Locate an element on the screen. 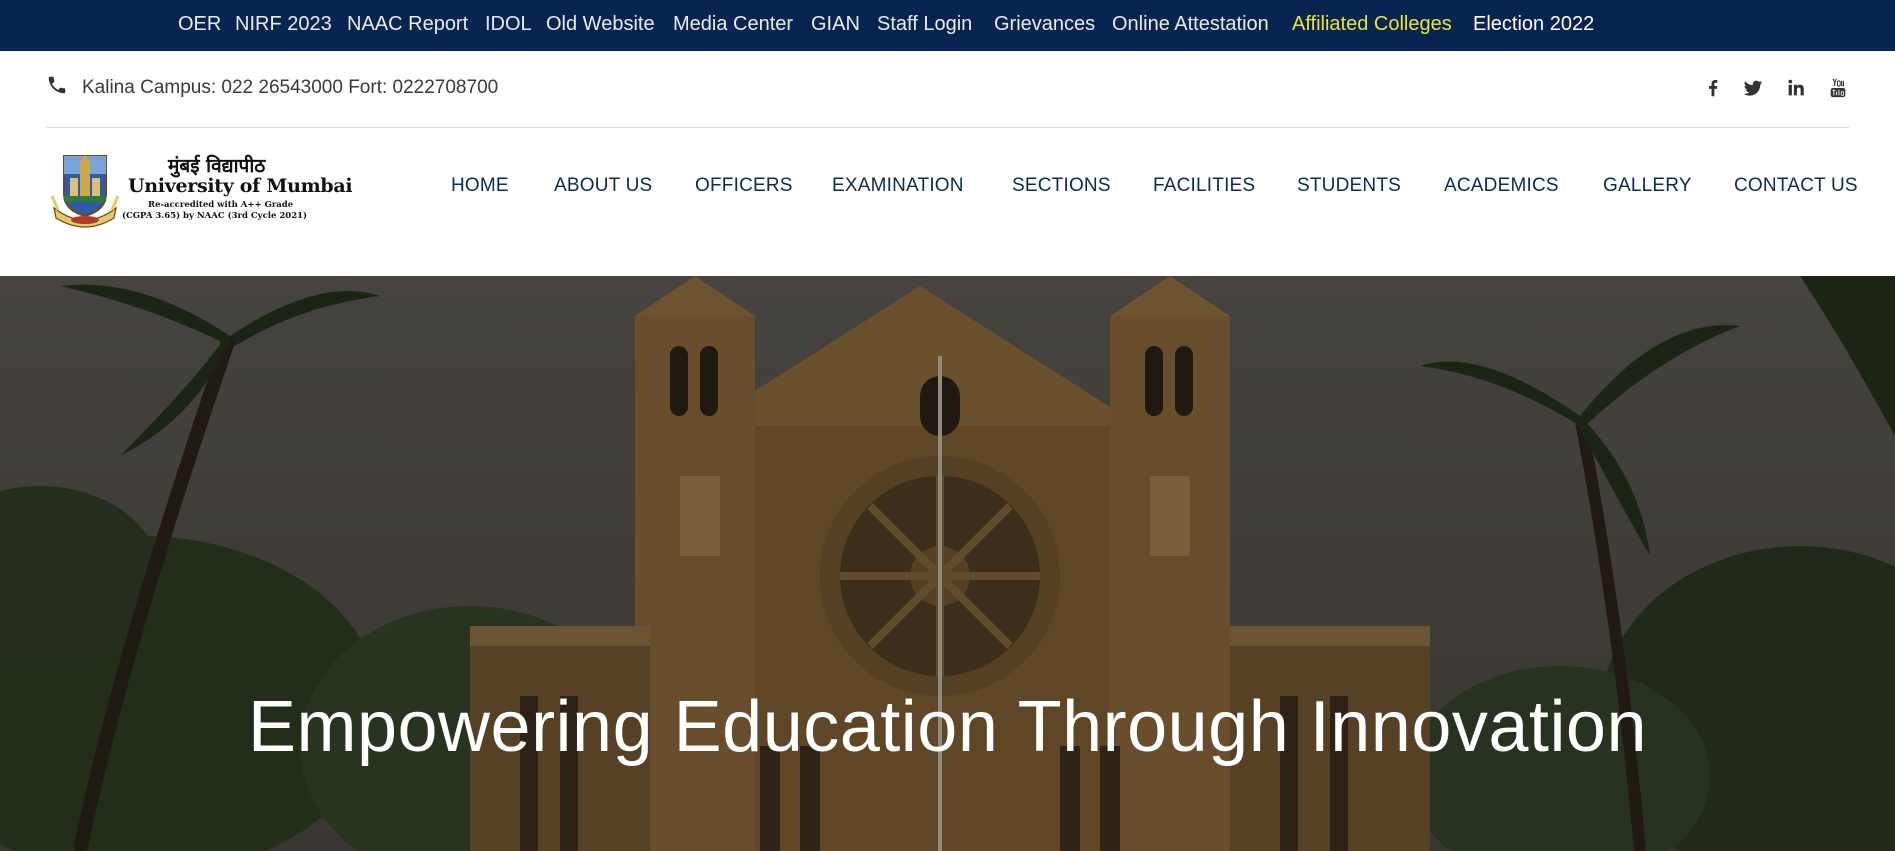 The image size is (1895, 851). top-link-gian: GIAN is located at coordinates (835, 24).